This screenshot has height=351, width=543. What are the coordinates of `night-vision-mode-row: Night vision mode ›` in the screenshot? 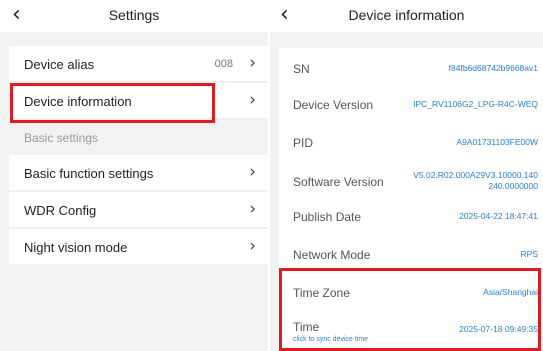 It's located at (138, 247).